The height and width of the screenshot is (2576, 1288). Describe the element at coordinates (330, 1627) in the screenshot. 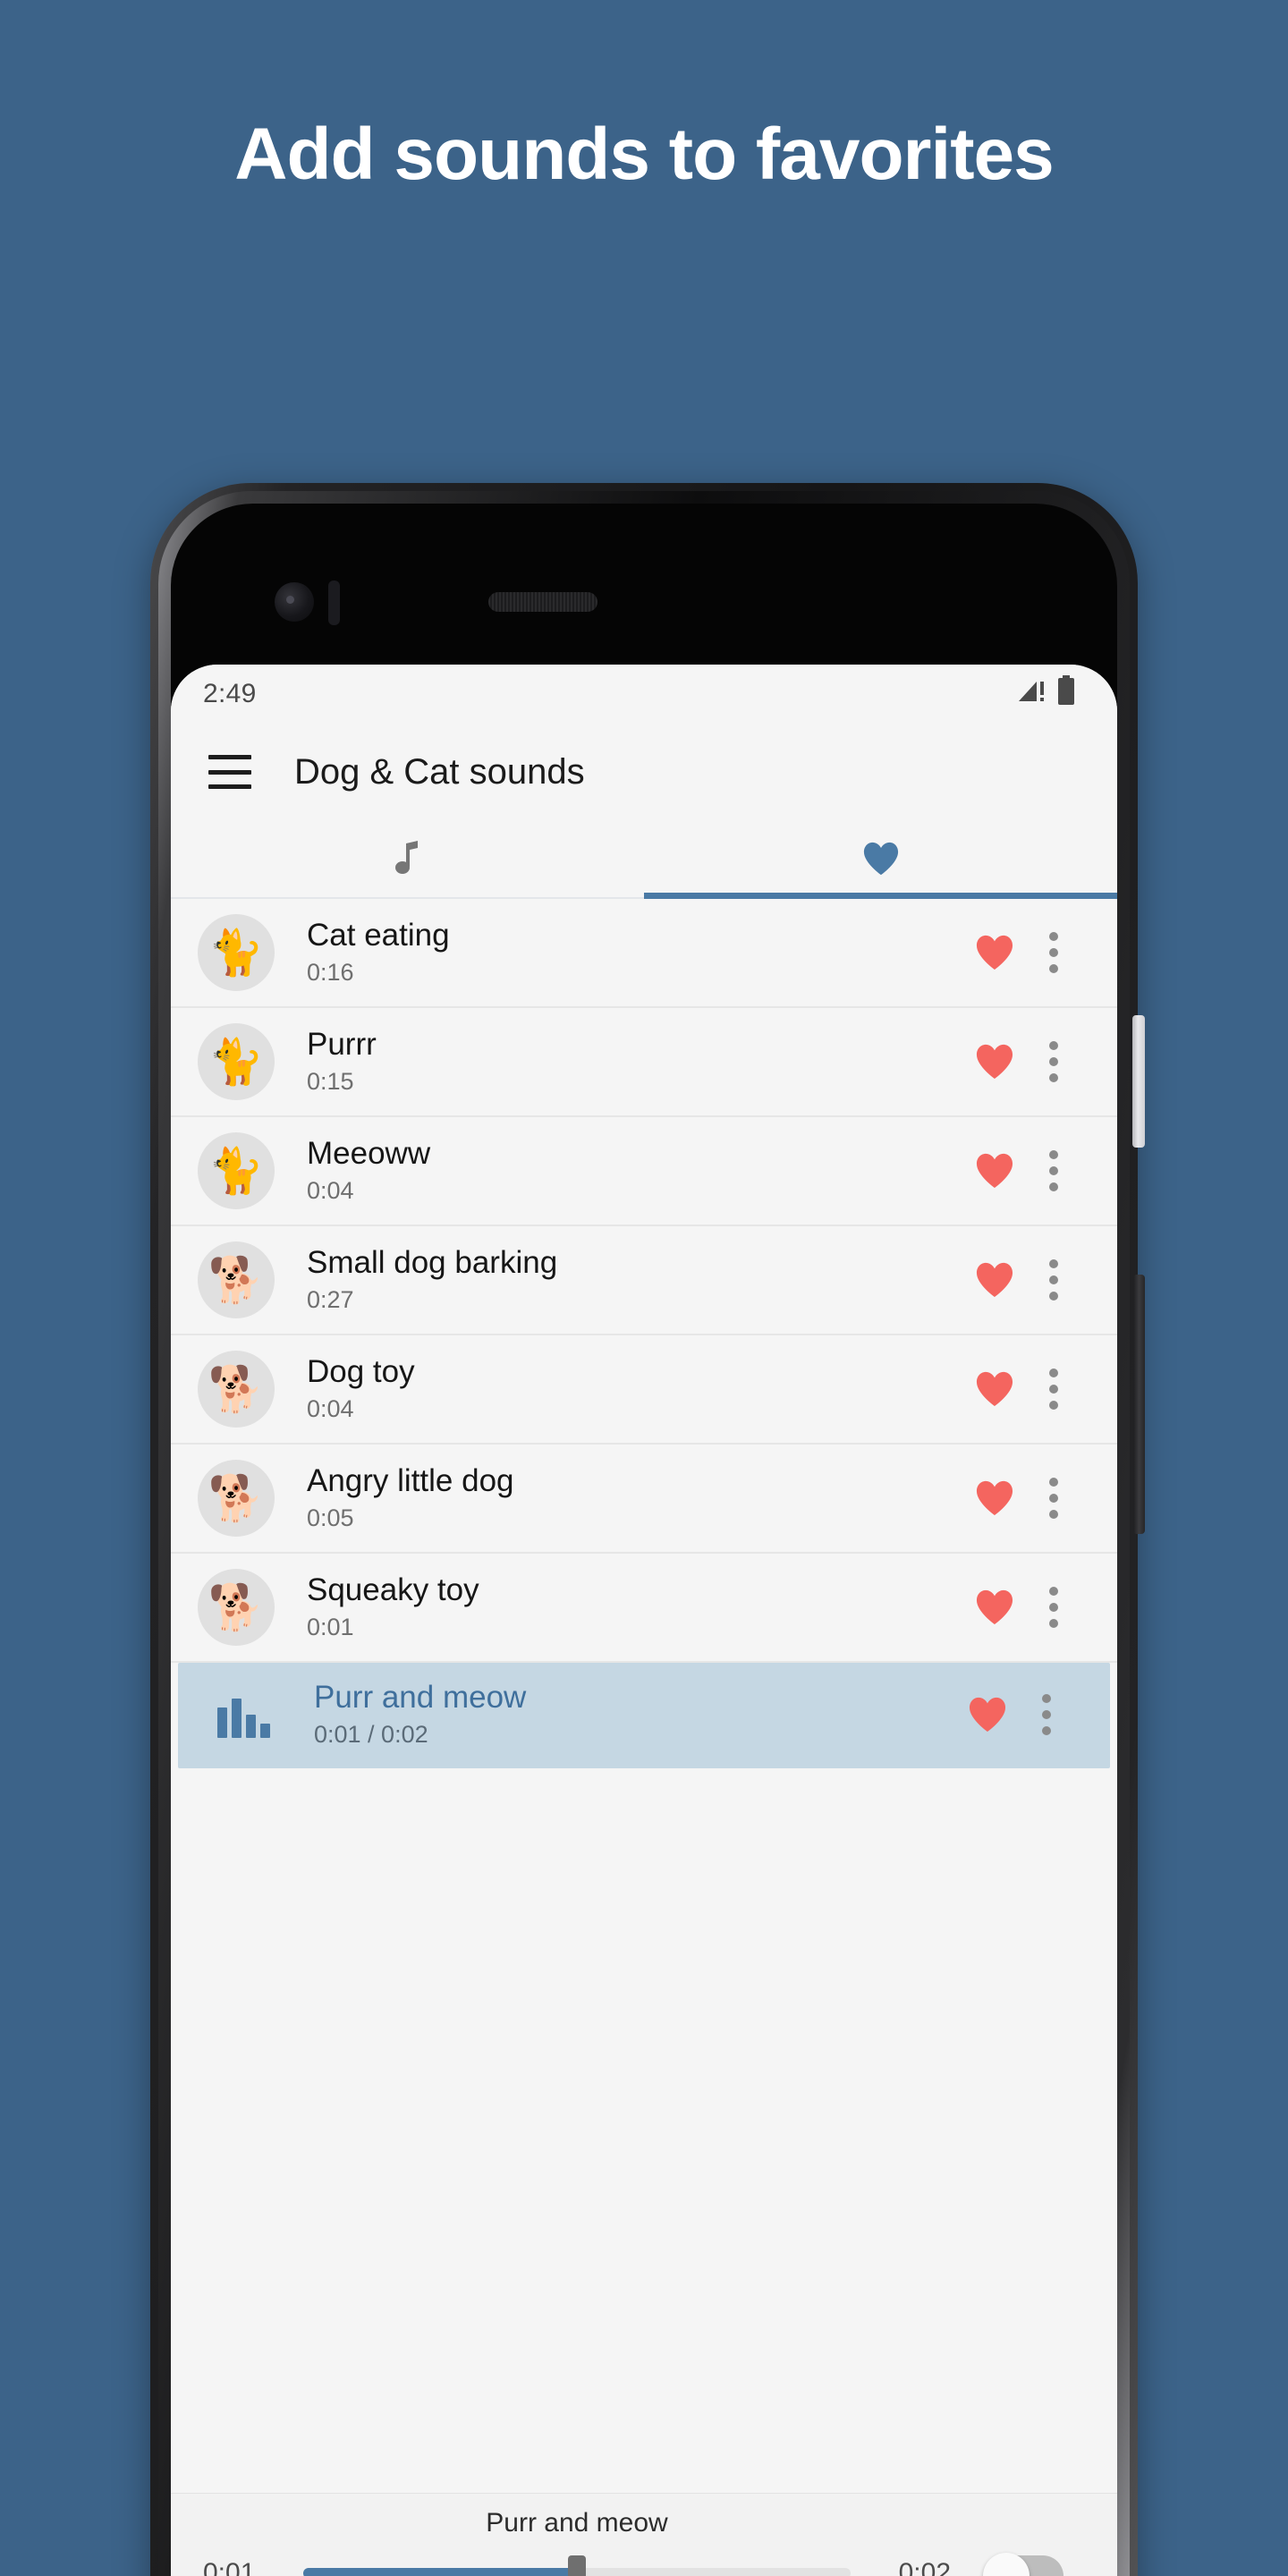

I see `sound-duration: 0:01` at that location.